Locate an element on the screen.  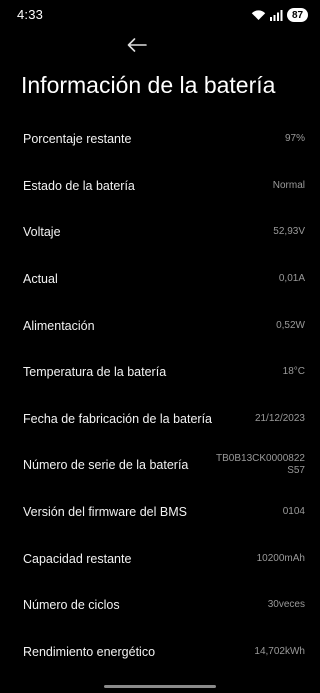
row-porcentaje-restante: Porcentaje restante 97% is located at coordinates (160, 139).